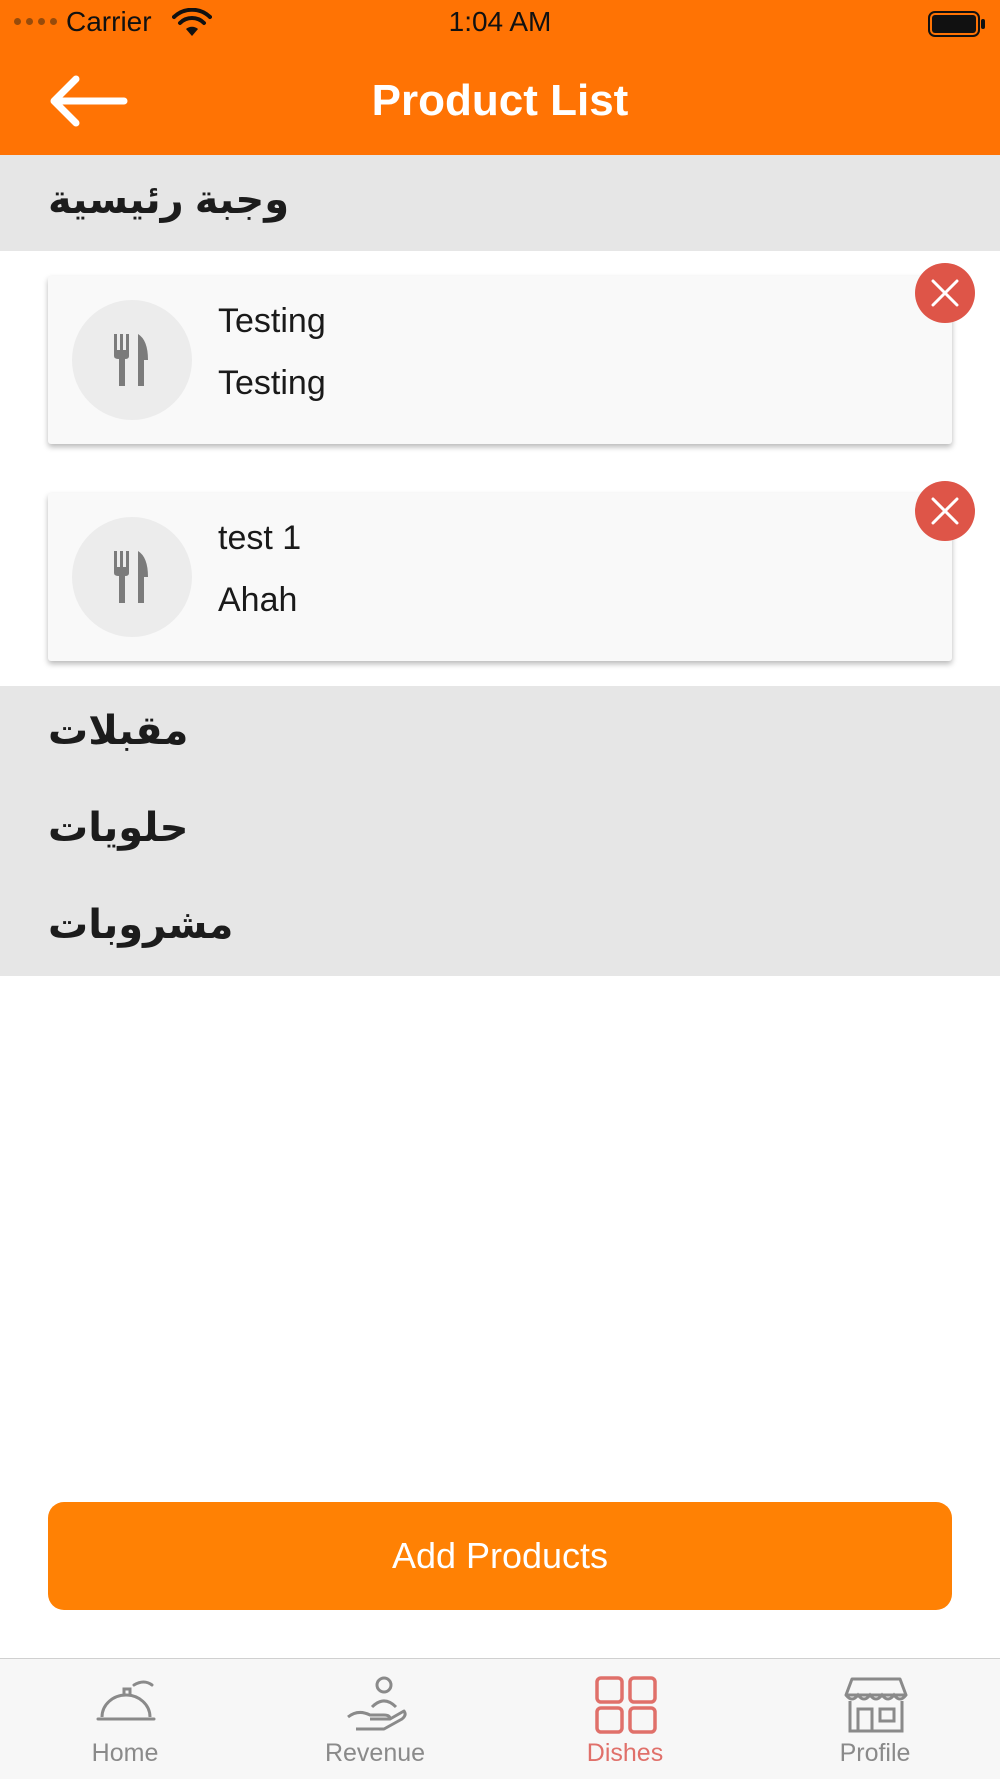 The height and width of the screenshot is (1779, 1000). What do you see at coordinates (272, 321) in the screenshot?
I see `product-name: Testing` at bounding box center [272, 321].